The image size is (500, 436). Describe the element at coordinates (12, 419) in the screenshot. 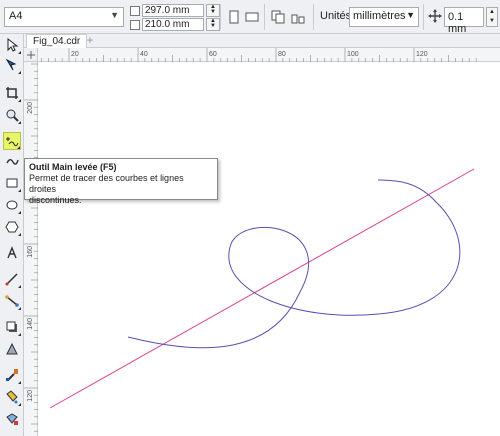

I see `smart-fill-tool-icon` at that location.